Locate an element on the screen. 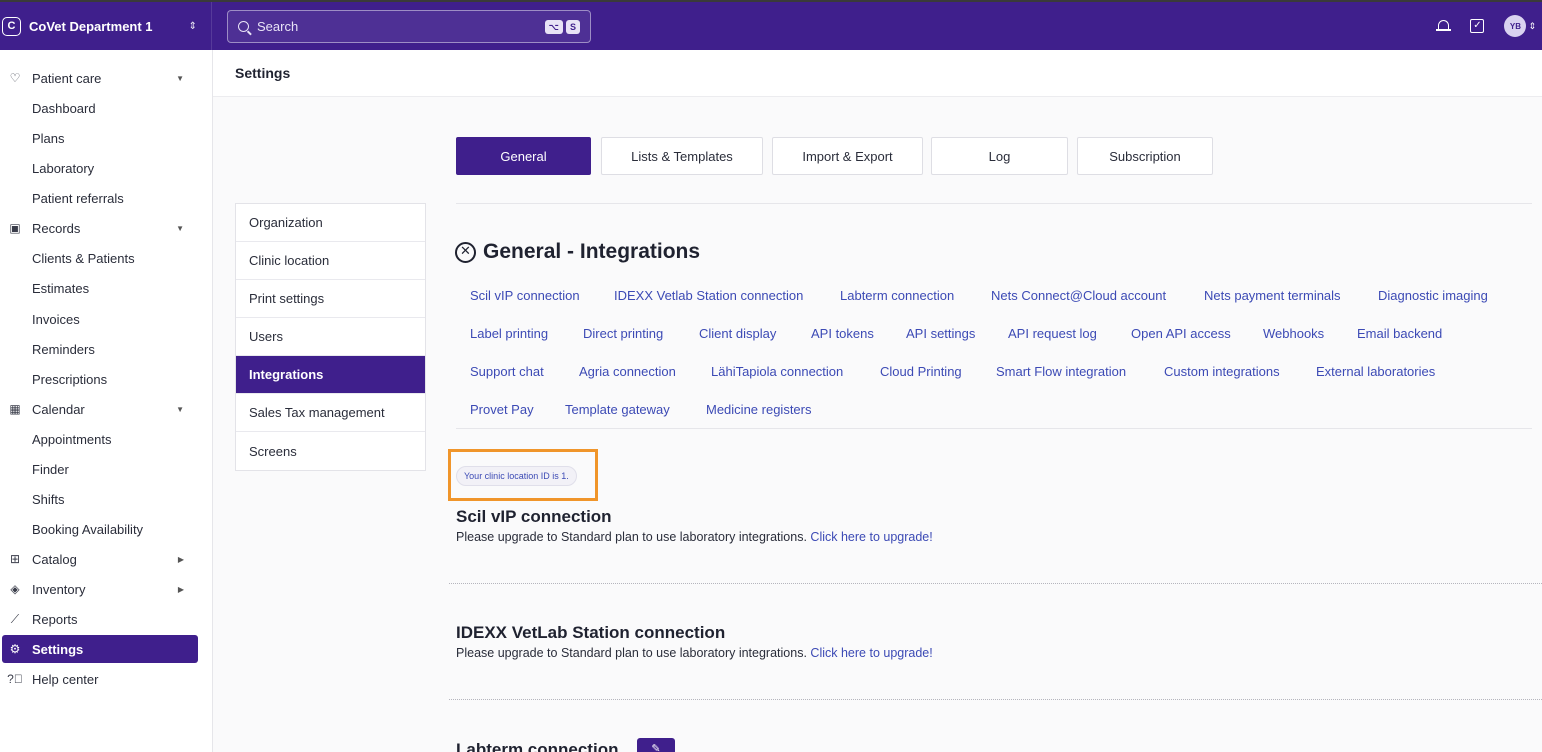  organization-switcher: C CoVet Department 1 ⇕ is located at coordinates (106, 26).